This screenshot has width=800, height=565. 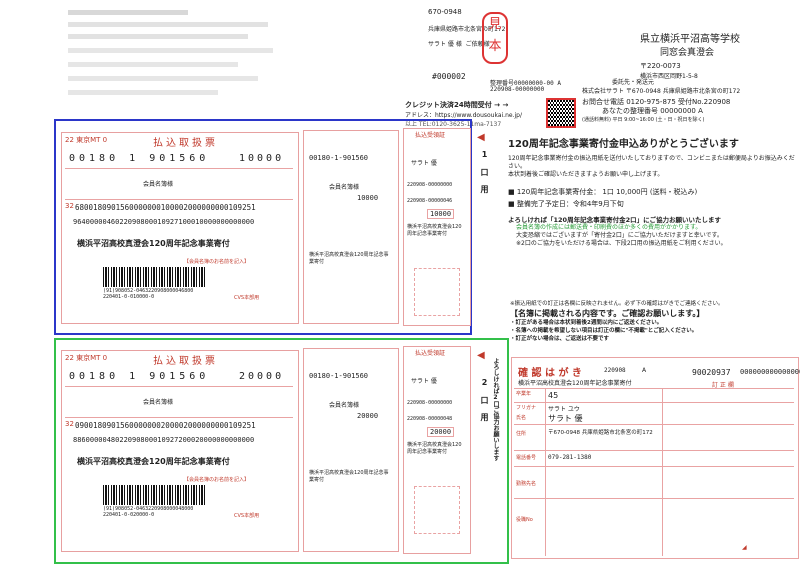 What do you see at coordinates (619, 235) in the screenshot?
I see `letter-b5: 大変恐縮ではございますが「寄付金2口」にご協力いただけますと幸いです。` at bounding box center [619, 235].